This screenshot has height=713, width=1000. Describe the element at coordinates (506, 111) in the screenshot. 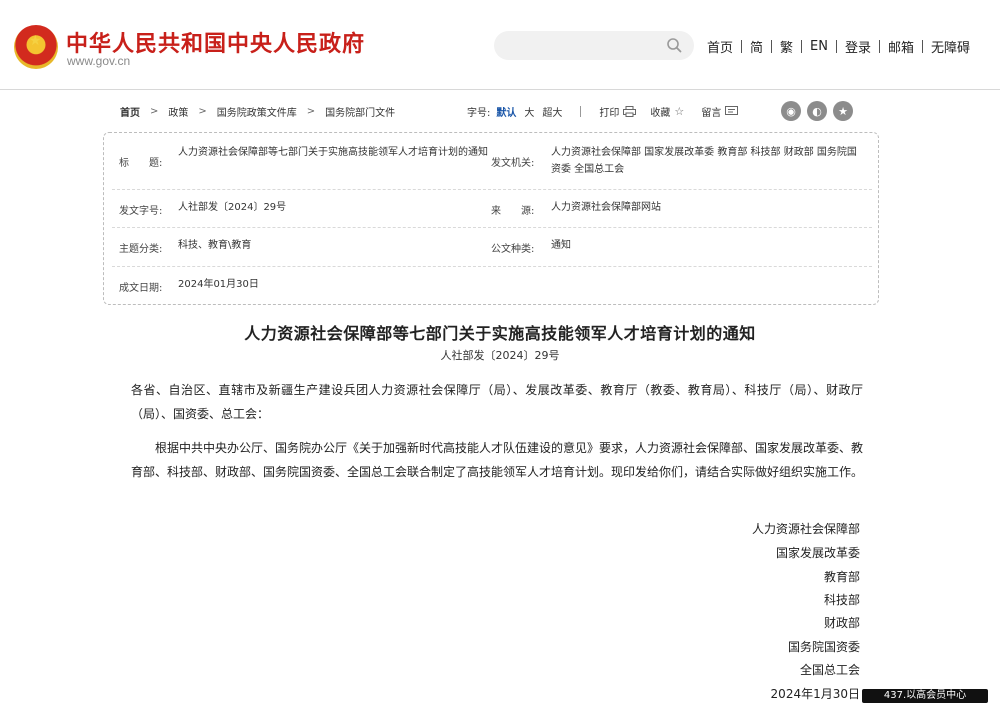

I see `font-size-default: 默认` at that location.